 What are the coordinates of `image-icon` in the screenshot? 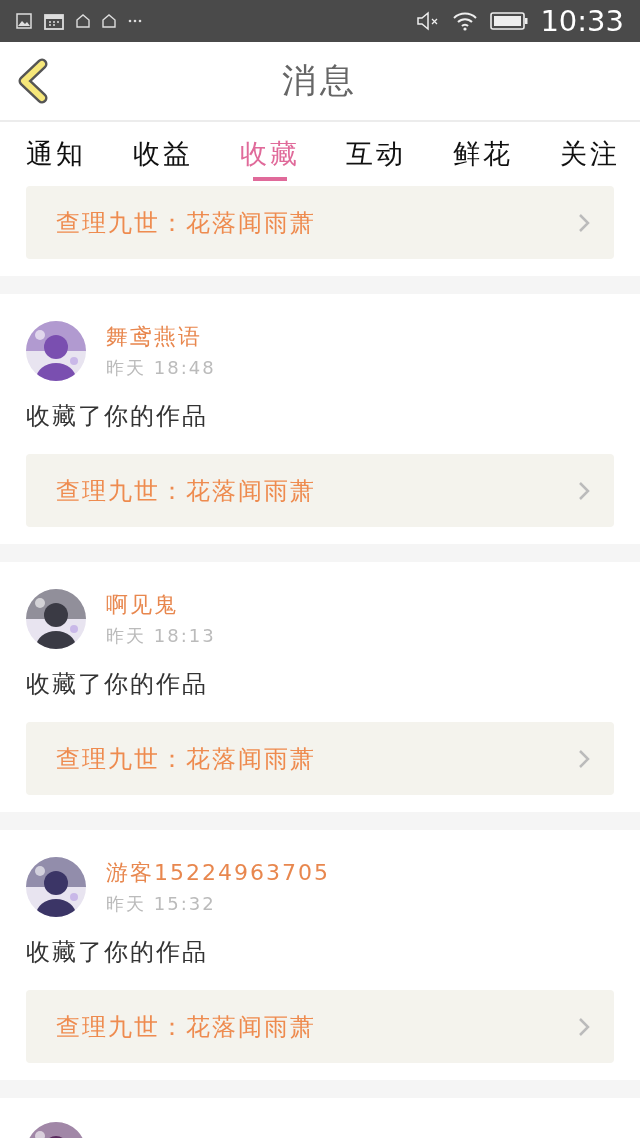 It's located at (24, 21).